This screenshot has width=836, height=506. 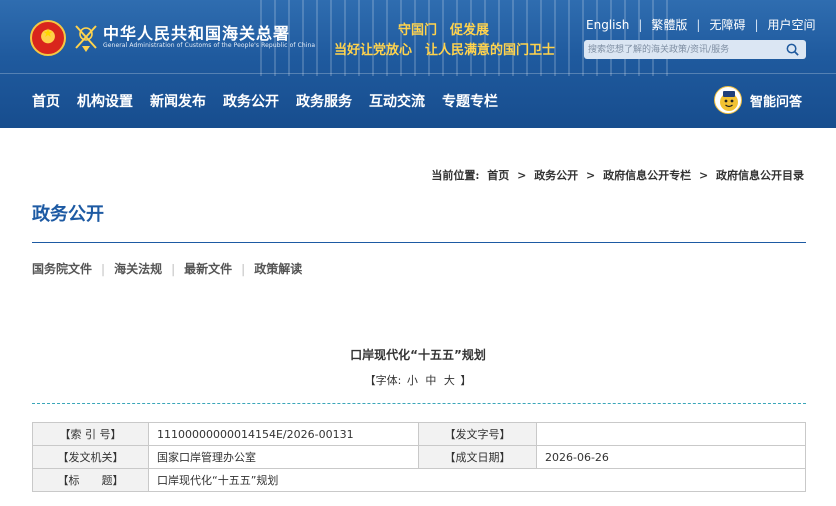 What do you see at coordinates (412, 380) in the screenshot?
I see `font-size-small: 小` at bounding box center [412, 380].